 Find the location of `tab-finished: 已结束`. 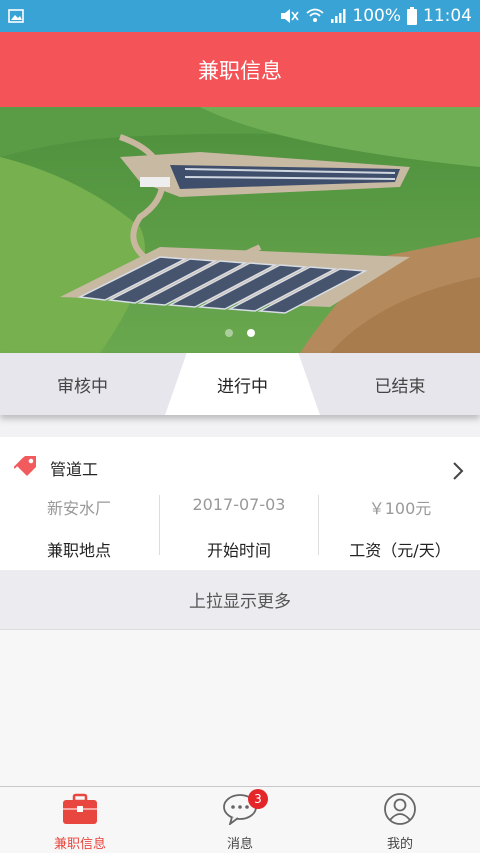

tab-finished: 已结束 is located at coordinates (400, 384).